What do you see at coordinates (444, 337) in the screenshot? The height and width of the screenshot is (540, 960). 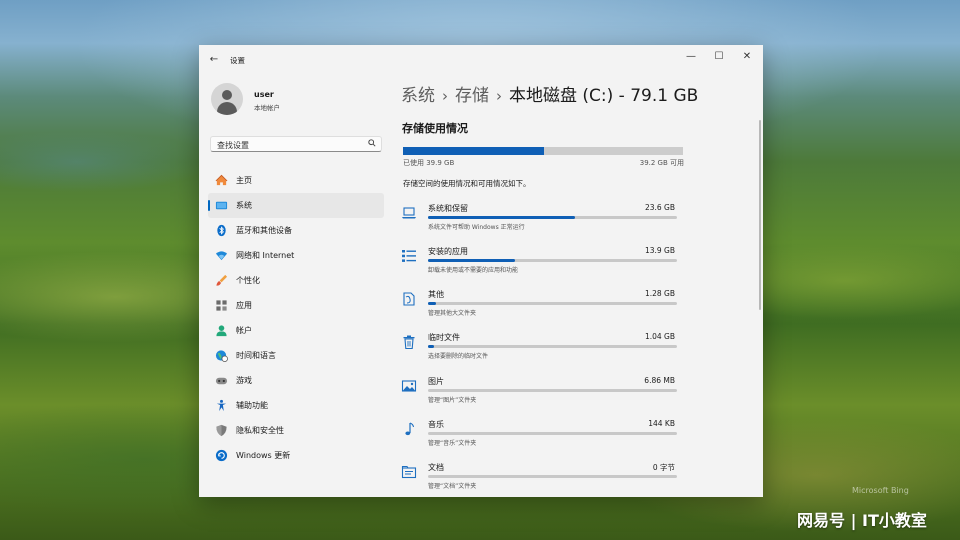 I see `category-name: 临时文件` at bounding box center [444, 337].